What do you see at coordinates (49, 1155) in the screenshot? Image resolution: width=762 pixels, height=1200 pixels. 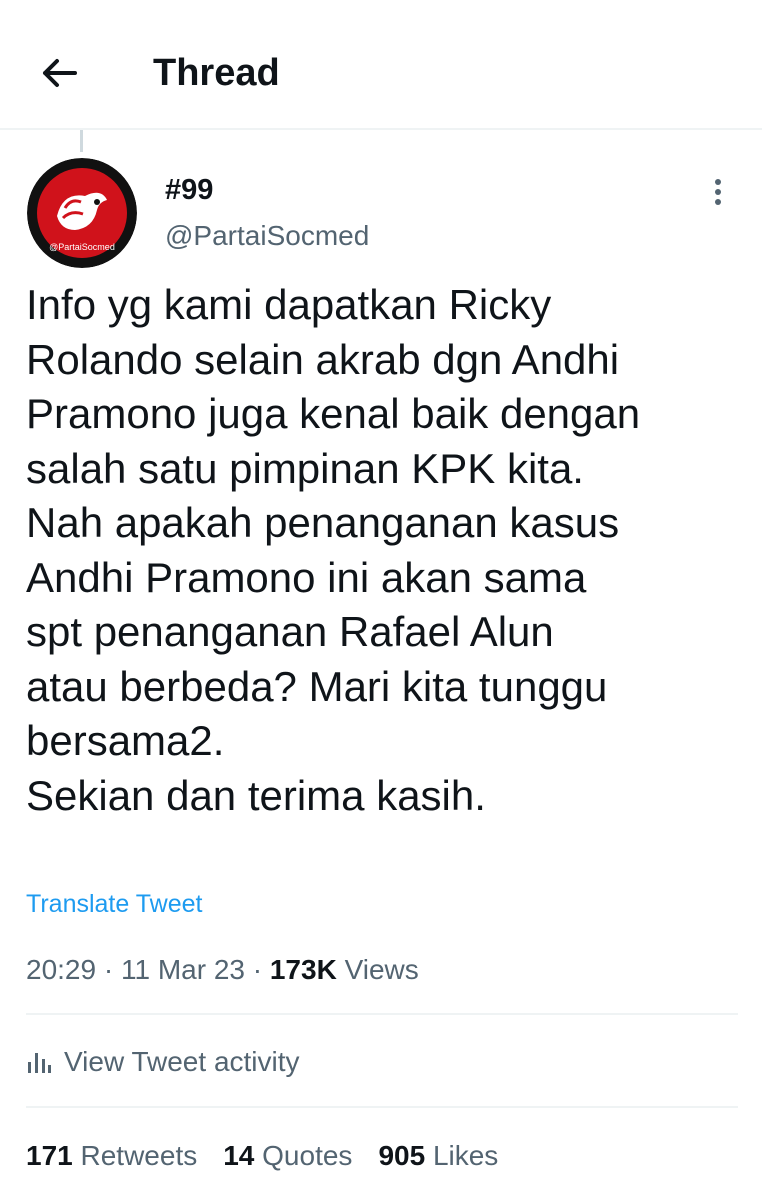 I see `retweets-count: 171` at bounding box center [49, 1155].